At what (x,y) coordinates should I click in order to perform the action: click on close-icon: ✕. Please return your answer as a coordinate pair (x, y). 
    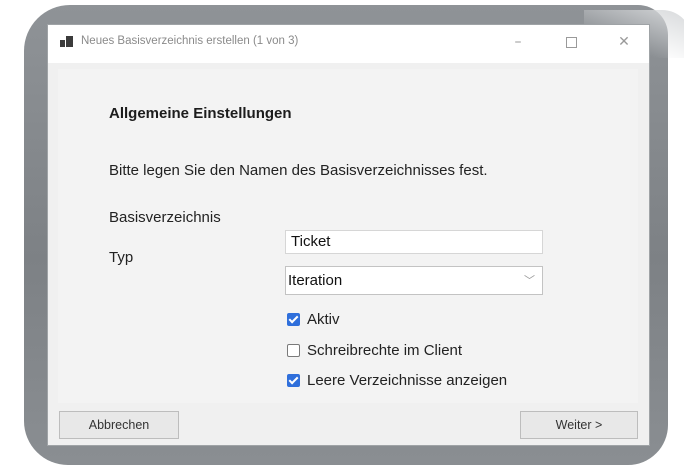
    Looking at the image, I should click on (624, 42).